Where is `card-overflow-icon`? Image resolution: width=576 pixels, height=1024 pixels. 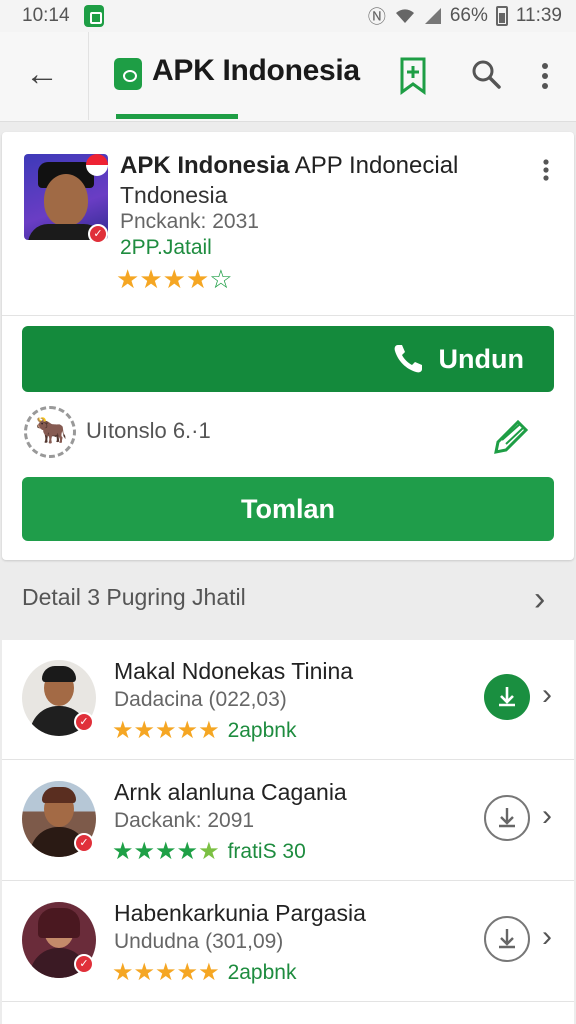 card-overflow-icon is located at coordinates (546, 170).